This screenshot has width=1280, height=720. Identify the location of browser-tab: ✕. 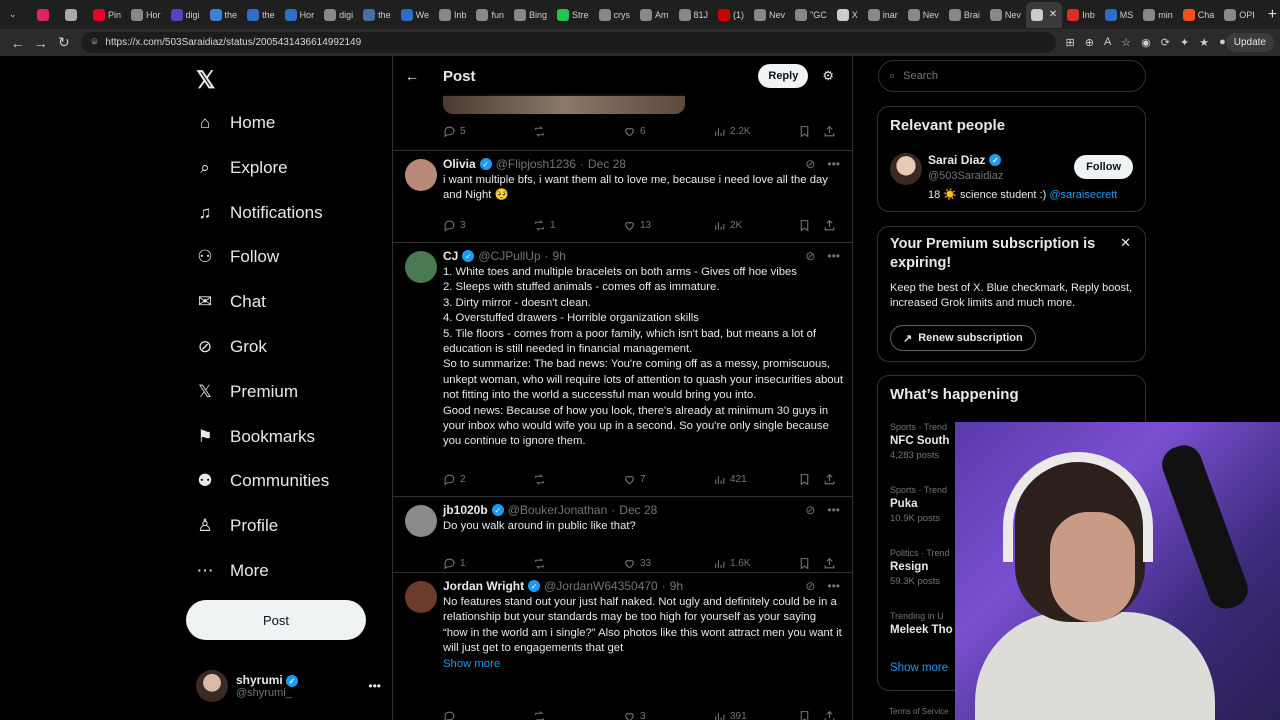
(1044, 14).